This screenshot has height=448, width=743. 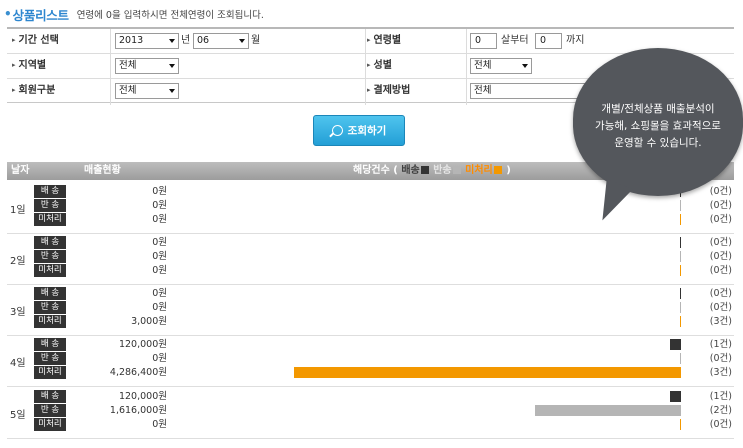 I want to click on member-select: 전체, so click(x=147, y=91).